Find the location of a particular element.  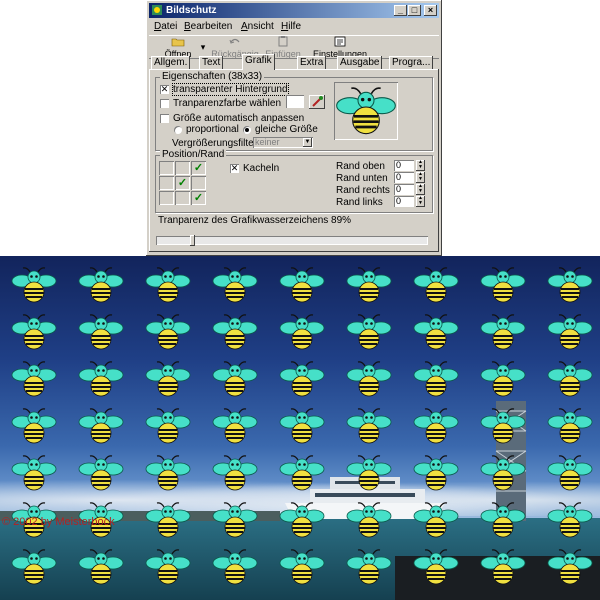

margin-left-input: 0 is located at coordinates (404, 201).